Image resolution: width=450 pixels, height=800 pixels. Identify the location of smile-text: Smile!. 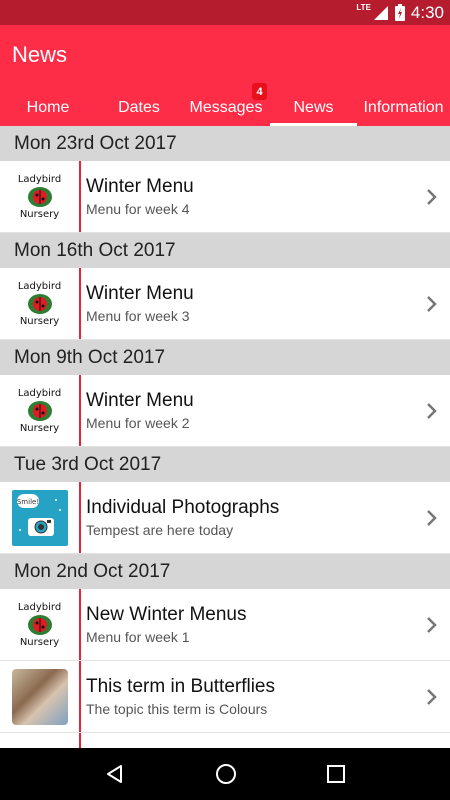
(27, 502).